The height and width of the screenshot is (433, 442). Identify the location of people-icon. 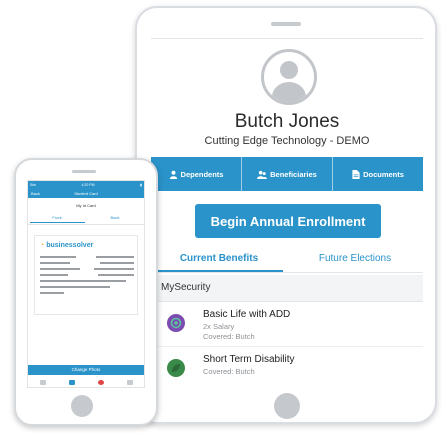
(262, 174).